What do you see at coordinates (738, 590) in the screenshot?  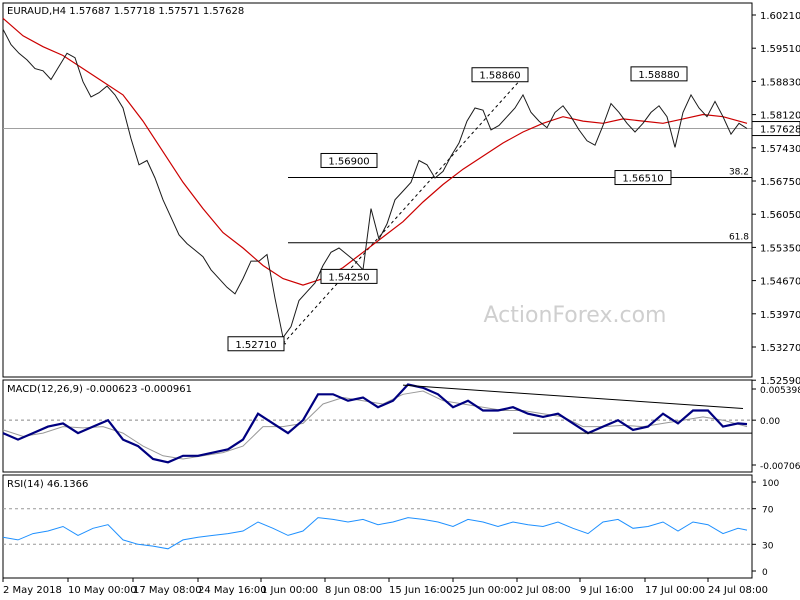 I see `x-tick-label: 24 Jul 08:00` at bounding box center [738, 590].